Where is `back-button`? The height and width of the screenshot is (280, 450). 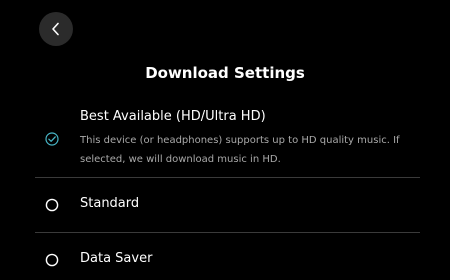
back-button is located at coordinates (56, 29).